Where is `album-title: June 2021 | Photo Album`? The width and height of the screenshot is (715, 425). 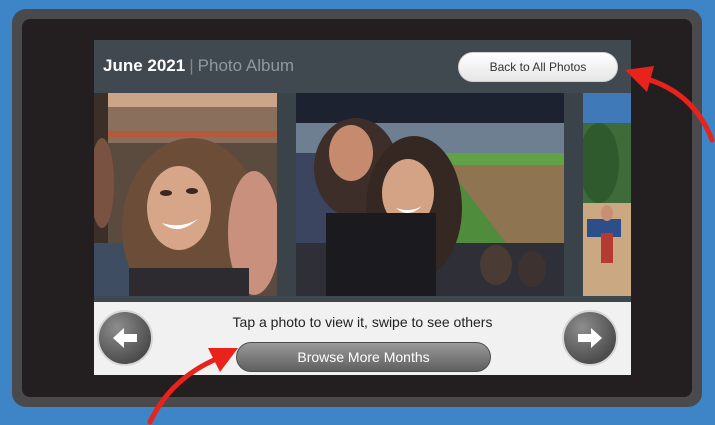
album-title: June 2021 | Photo Album is located at coordinates (198, 66).